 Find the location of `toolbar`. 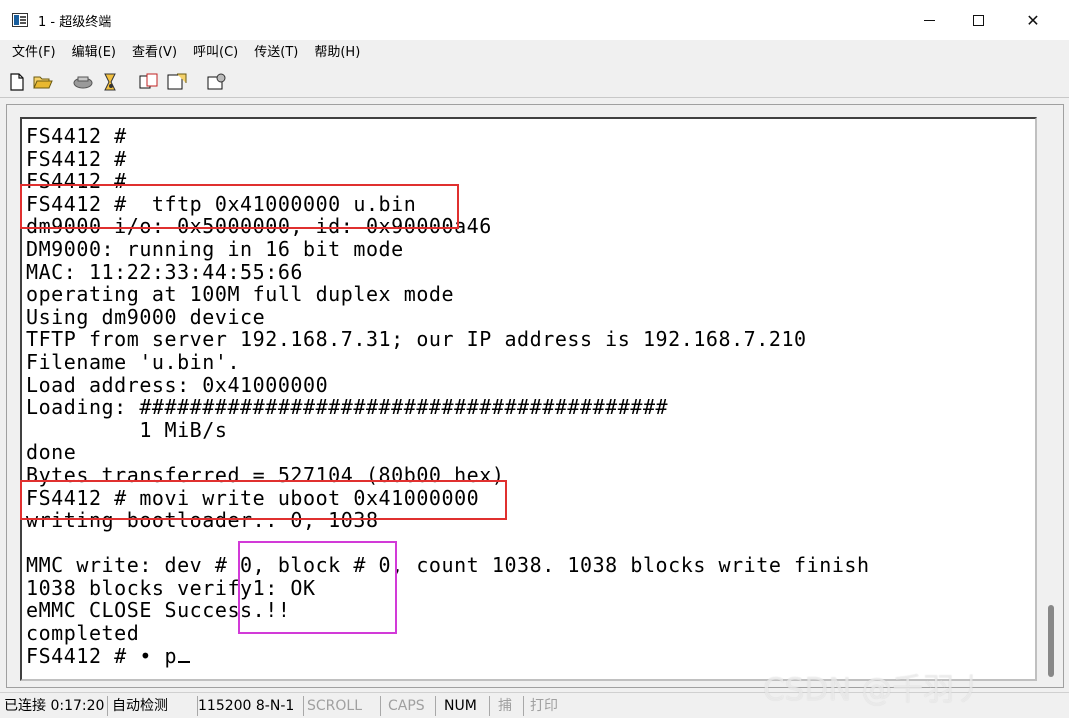

toolbar is located at coordinates (534, 82).